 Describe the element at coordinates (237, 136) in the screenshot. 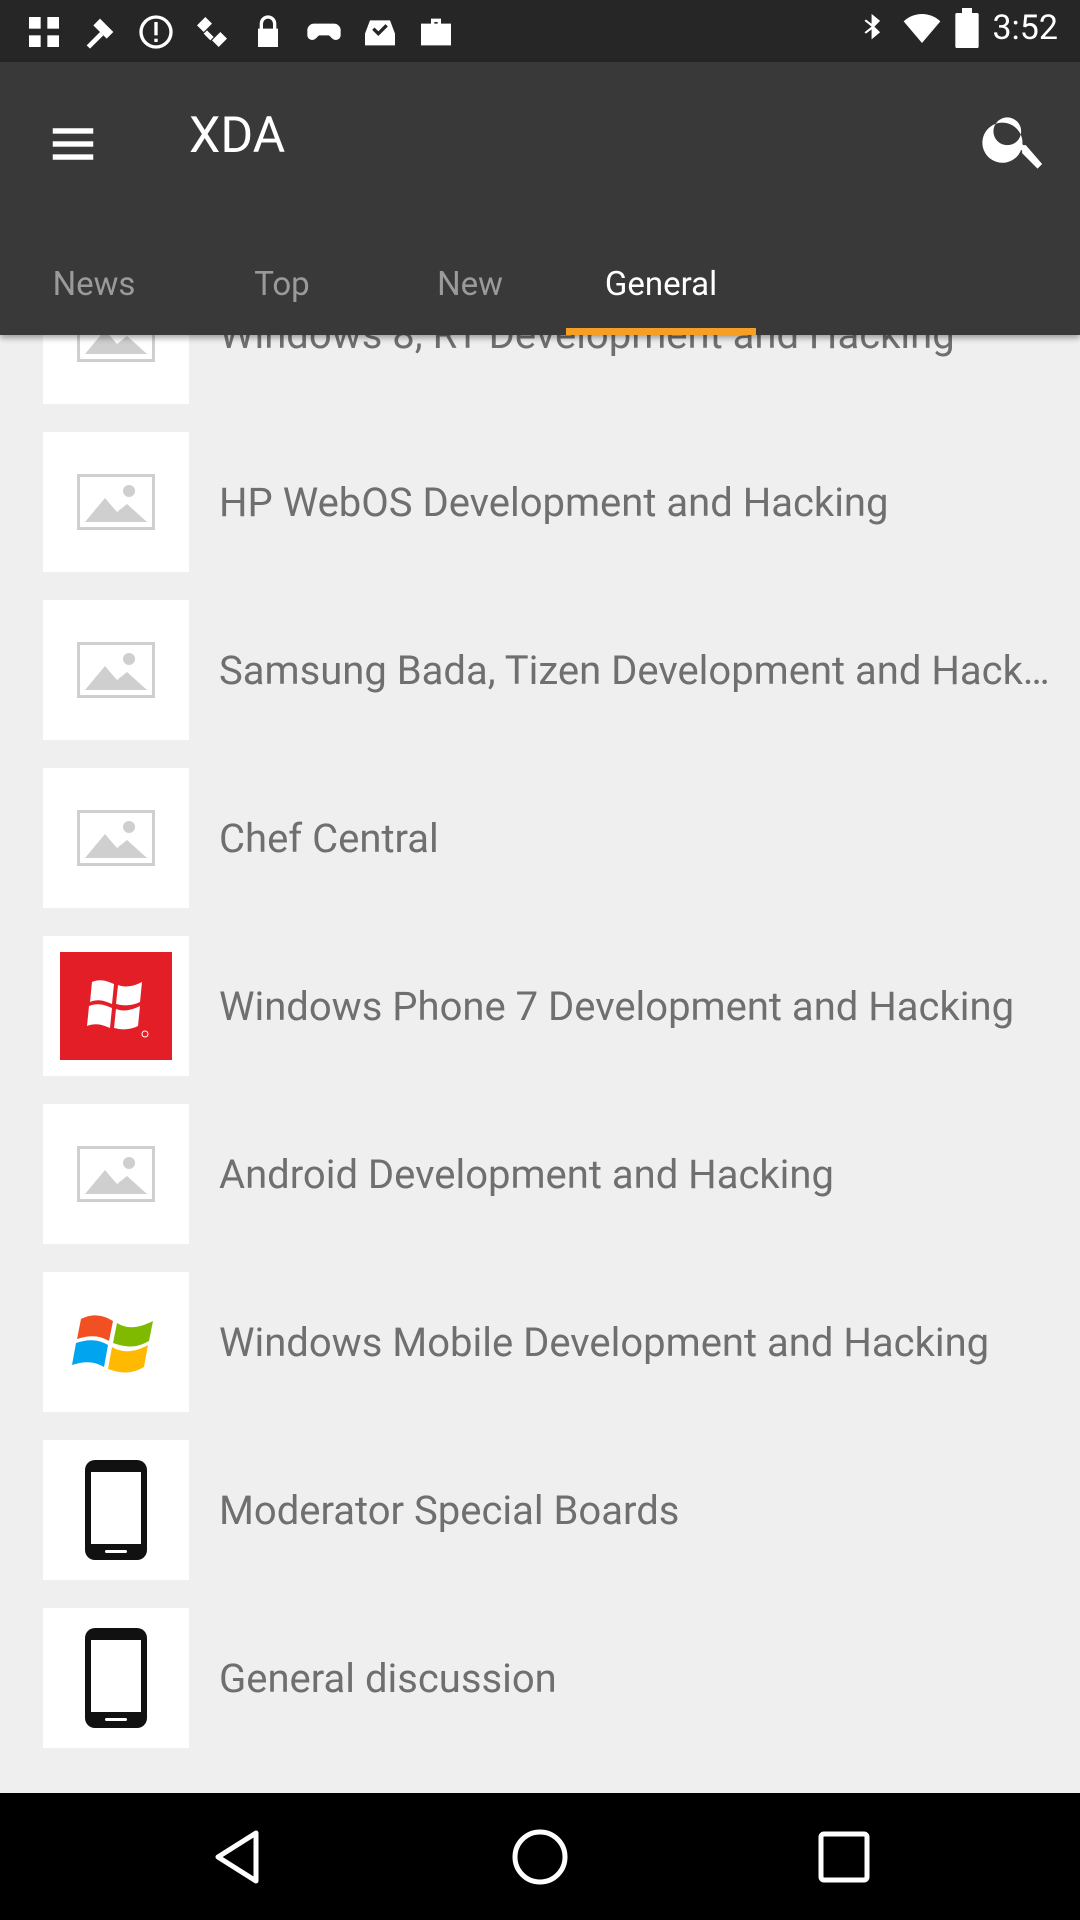

I see `app-title: XDA` at that location.